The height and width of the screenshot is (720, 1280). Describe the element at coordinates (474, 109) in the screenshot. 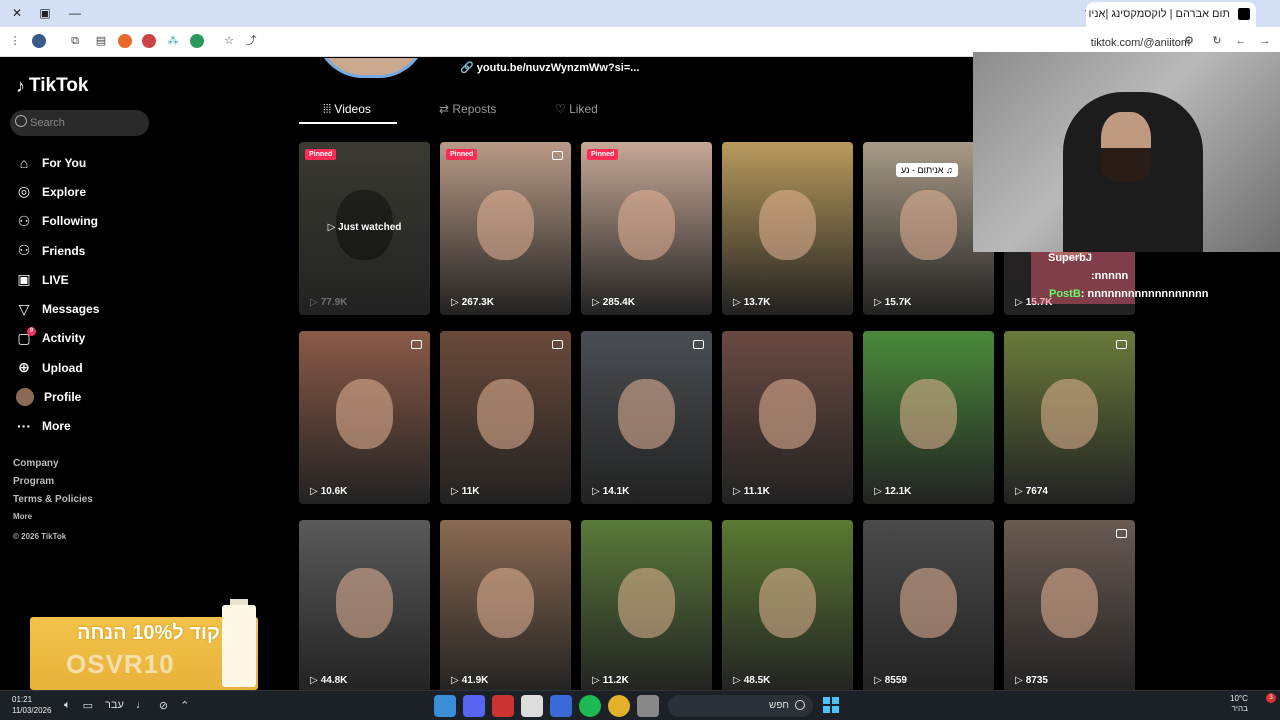

I see `tab-reposts-label: Reposts` at that location.